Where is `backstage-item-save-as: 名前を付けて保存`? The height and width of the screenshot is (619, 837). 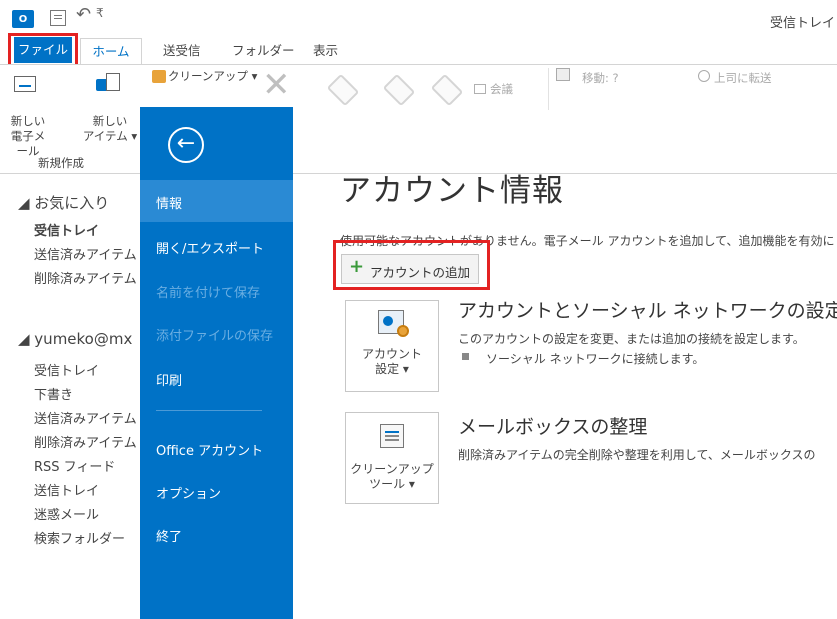 backstage-item-save-as: 名前を付けて保存 is located at coordinates (208, 293).